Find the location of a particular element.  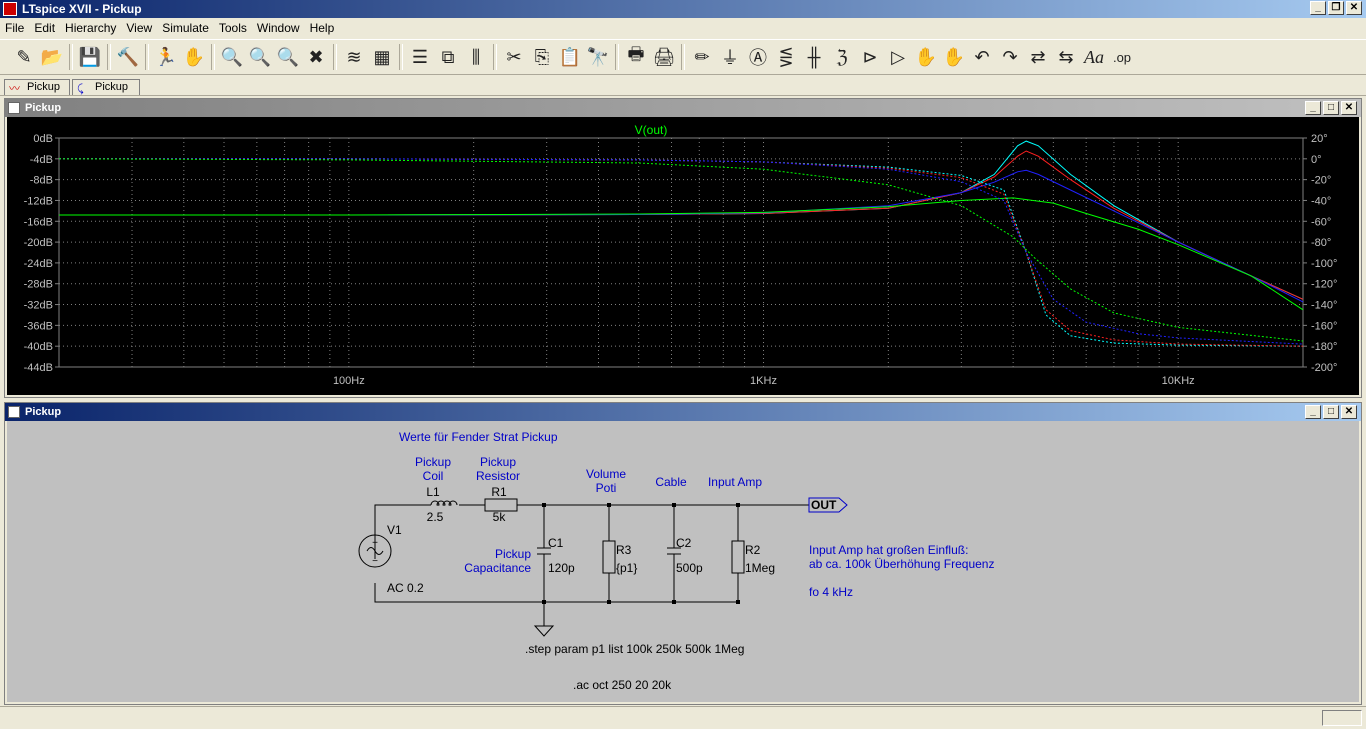

zoom-cancel-icon: ✖ is located at coordinates (316, 57).